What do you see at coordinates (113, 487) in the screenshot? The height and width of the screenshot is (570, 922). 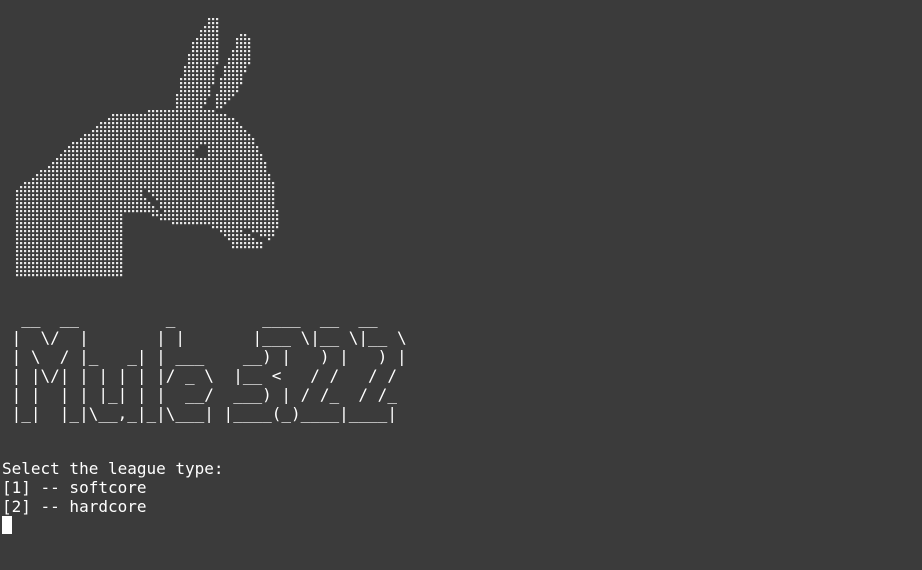 I see `option-softcore: [1] -- softcore` at bounding box center [113, 487].